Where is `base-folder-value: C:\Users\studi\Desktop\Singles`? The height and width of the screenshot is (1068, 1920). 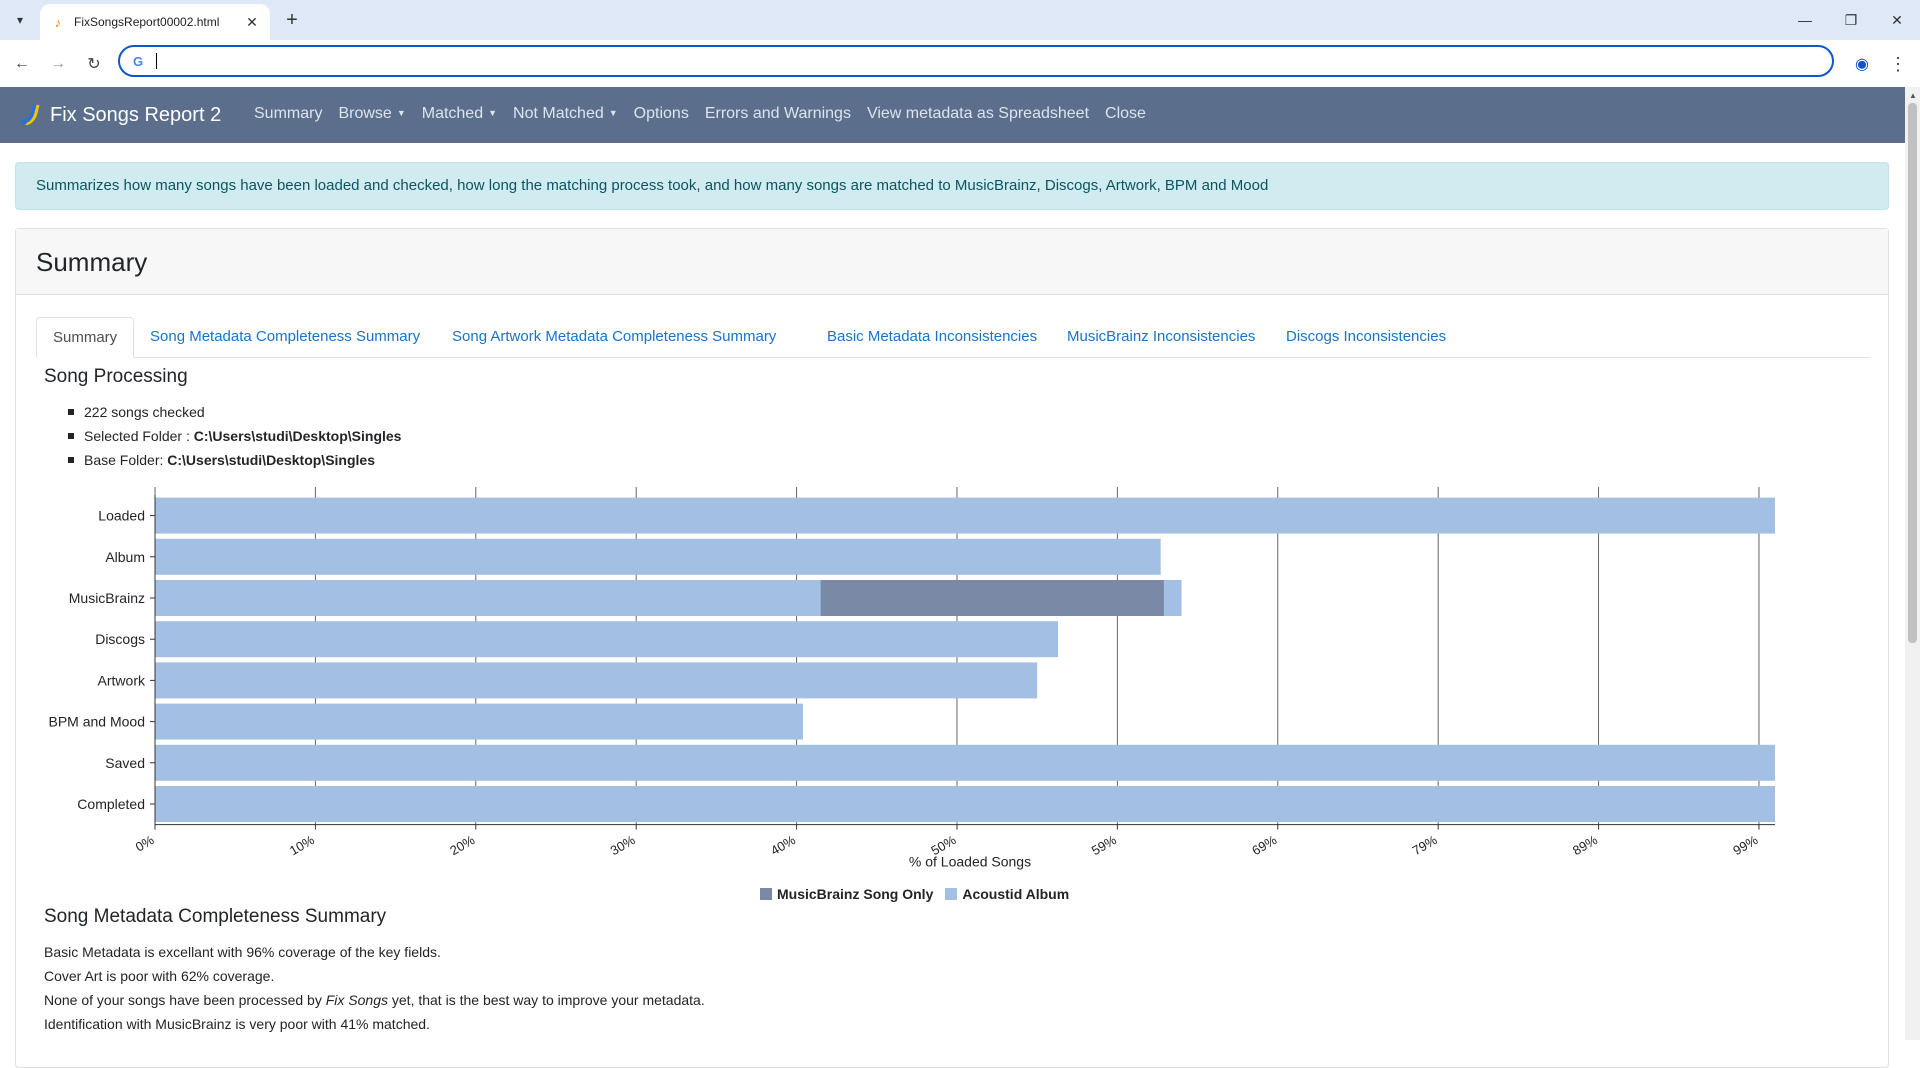
base-folder-value: C:\Users\studi\Desktop\Singles is located at coordinates (271, 460).